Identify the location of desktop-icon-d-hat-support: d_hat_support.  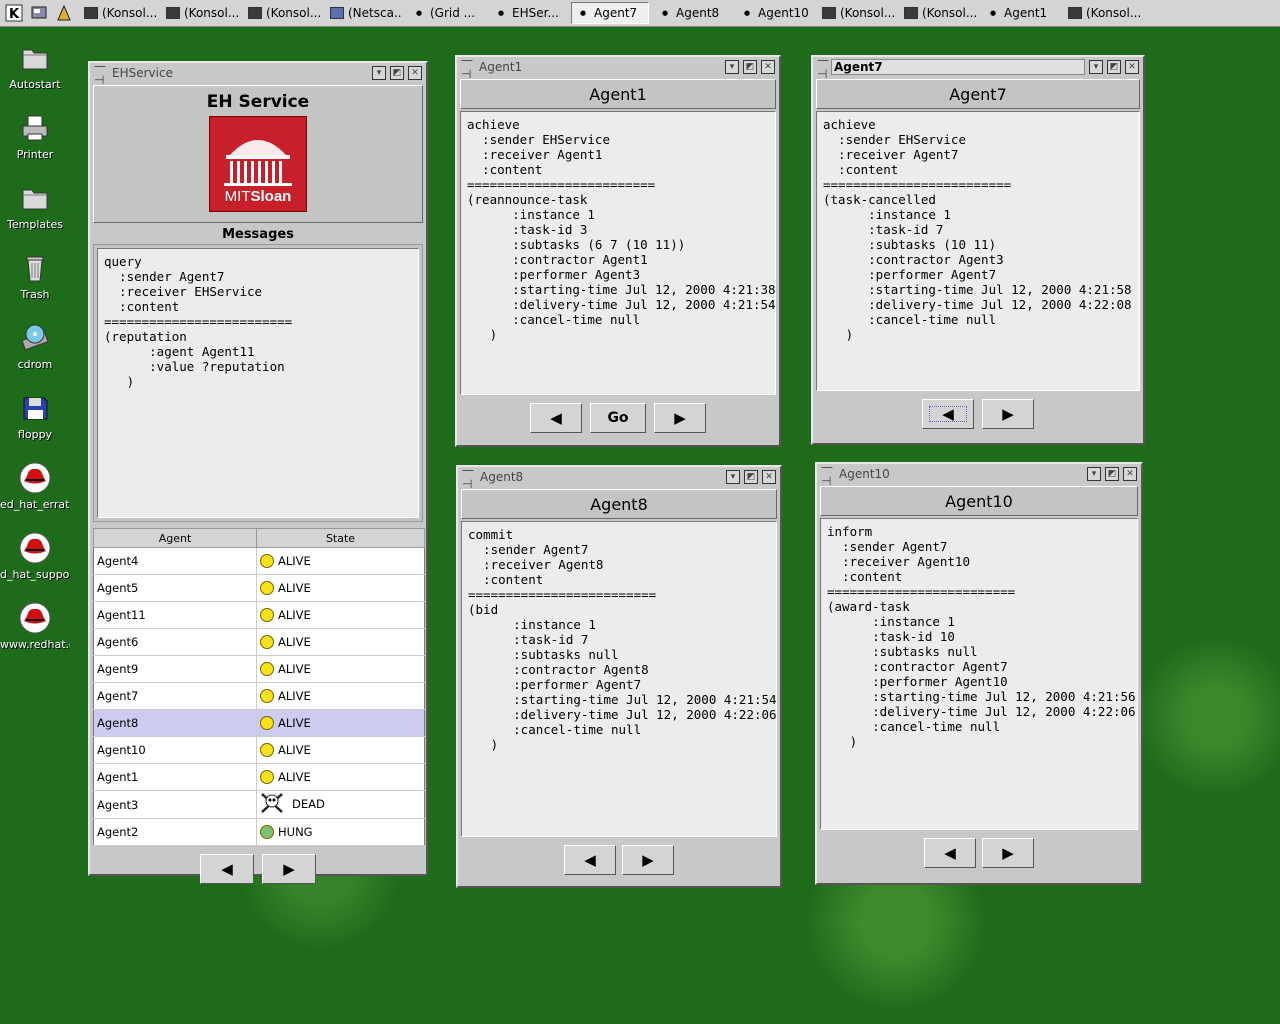
(35, 556).